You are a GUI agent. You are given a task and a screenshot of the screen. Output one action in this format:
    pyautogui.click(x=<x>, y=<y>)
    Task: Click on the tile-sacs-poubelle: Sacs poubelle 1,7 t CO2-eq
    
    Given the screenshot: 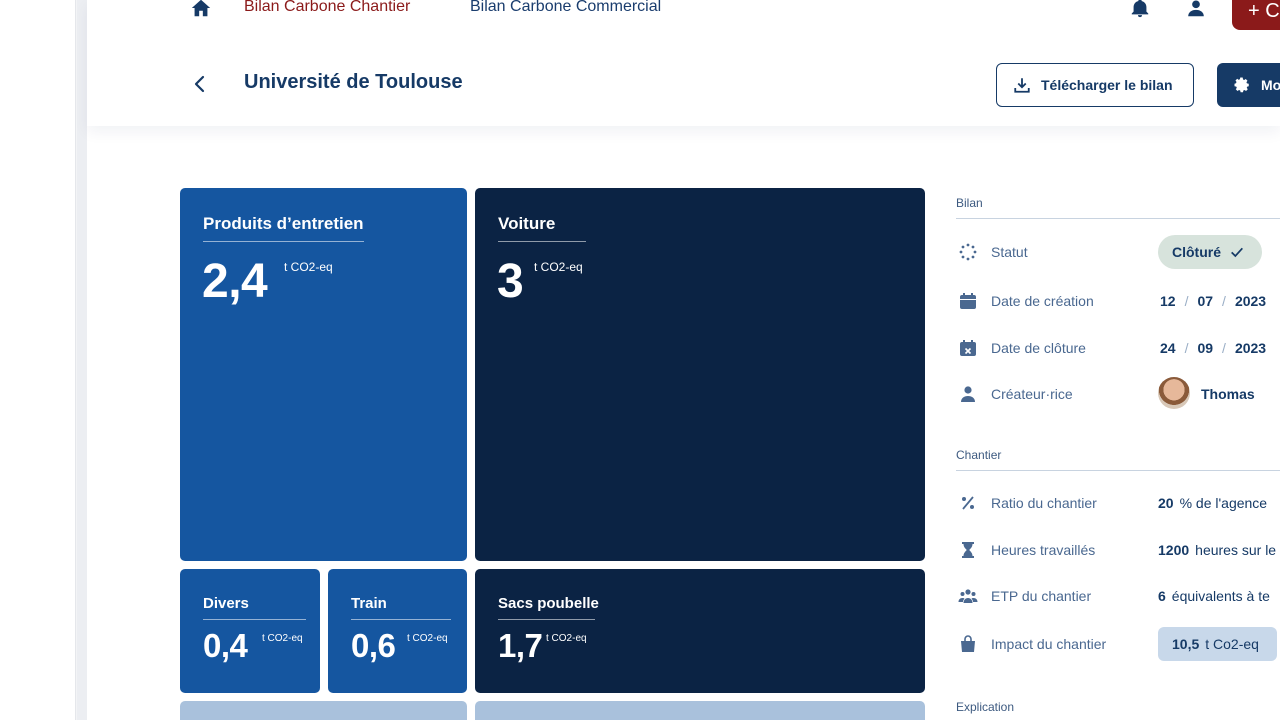 What is the action you would take?
    pyautogui.click(x=700, y=631)
    